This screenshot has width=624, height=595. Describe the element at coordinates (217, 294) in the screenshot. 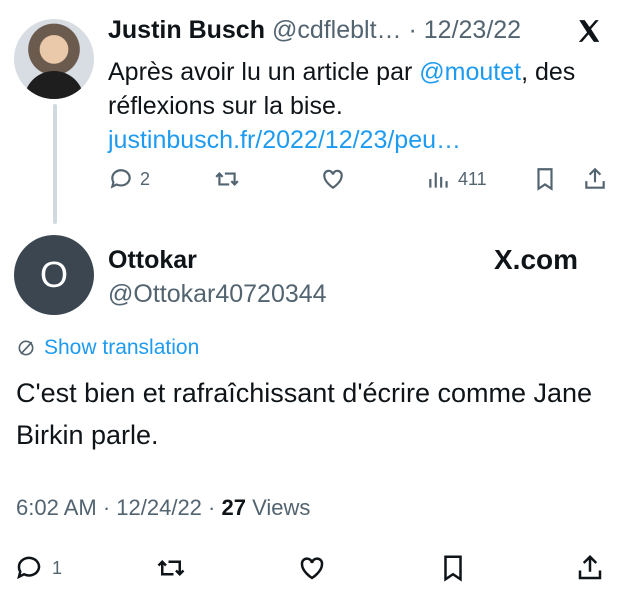

I see `tweet2-handle: @Ottokar40720344` at that location.